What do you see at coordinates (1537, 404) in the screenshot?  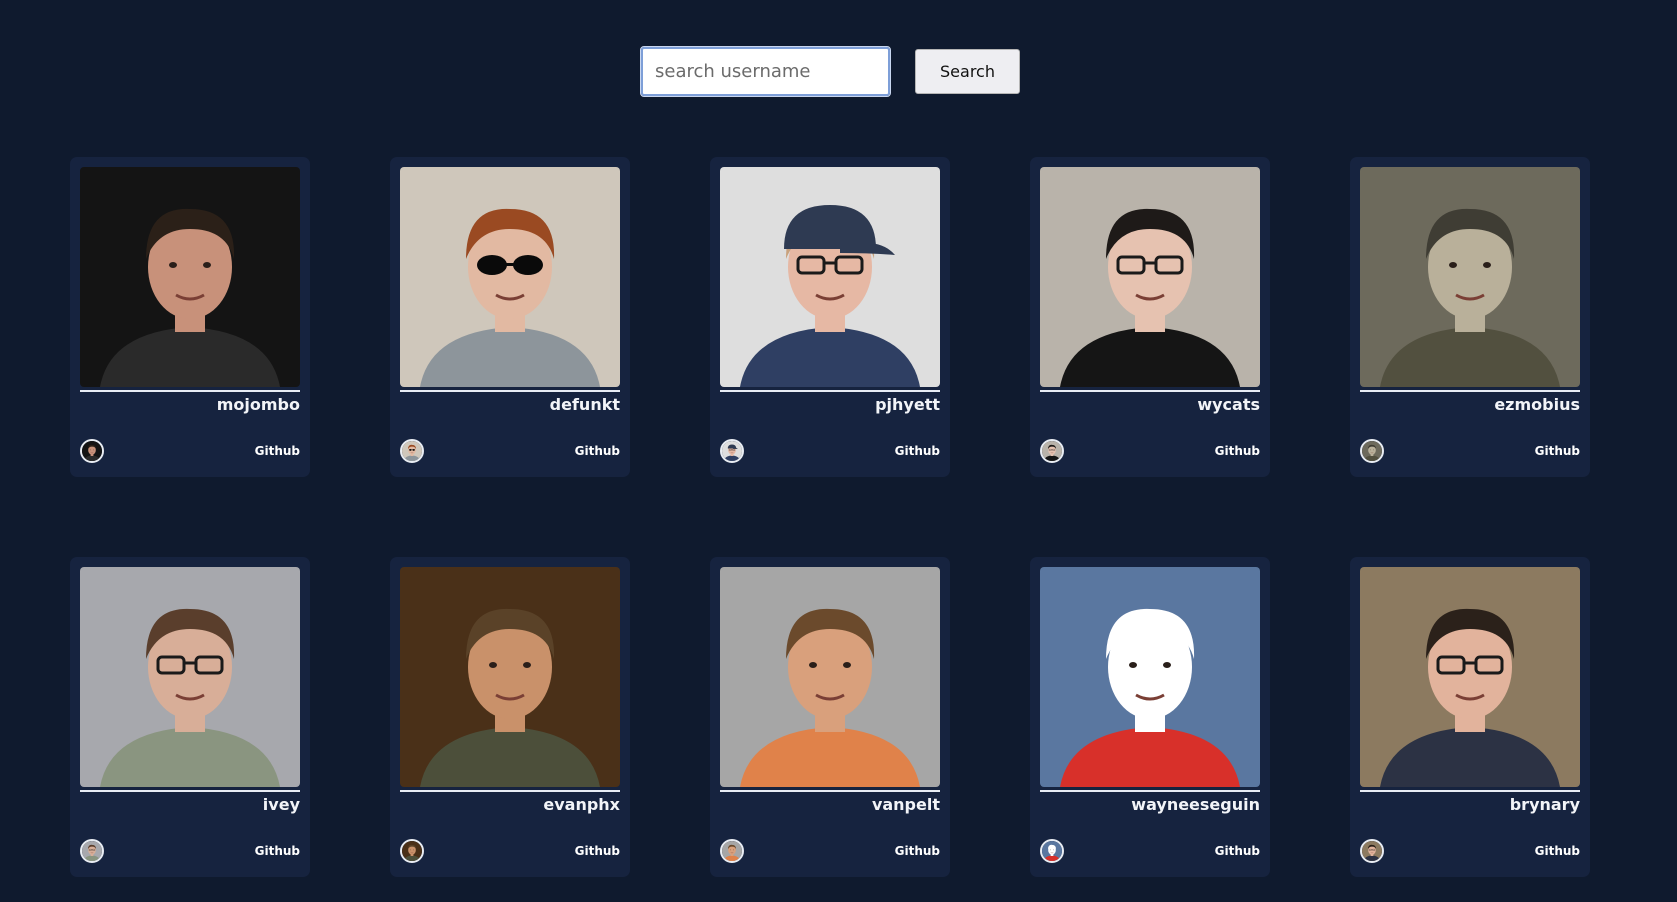 I see `username-label: ezmobius` at bounding box center [1537, 404].